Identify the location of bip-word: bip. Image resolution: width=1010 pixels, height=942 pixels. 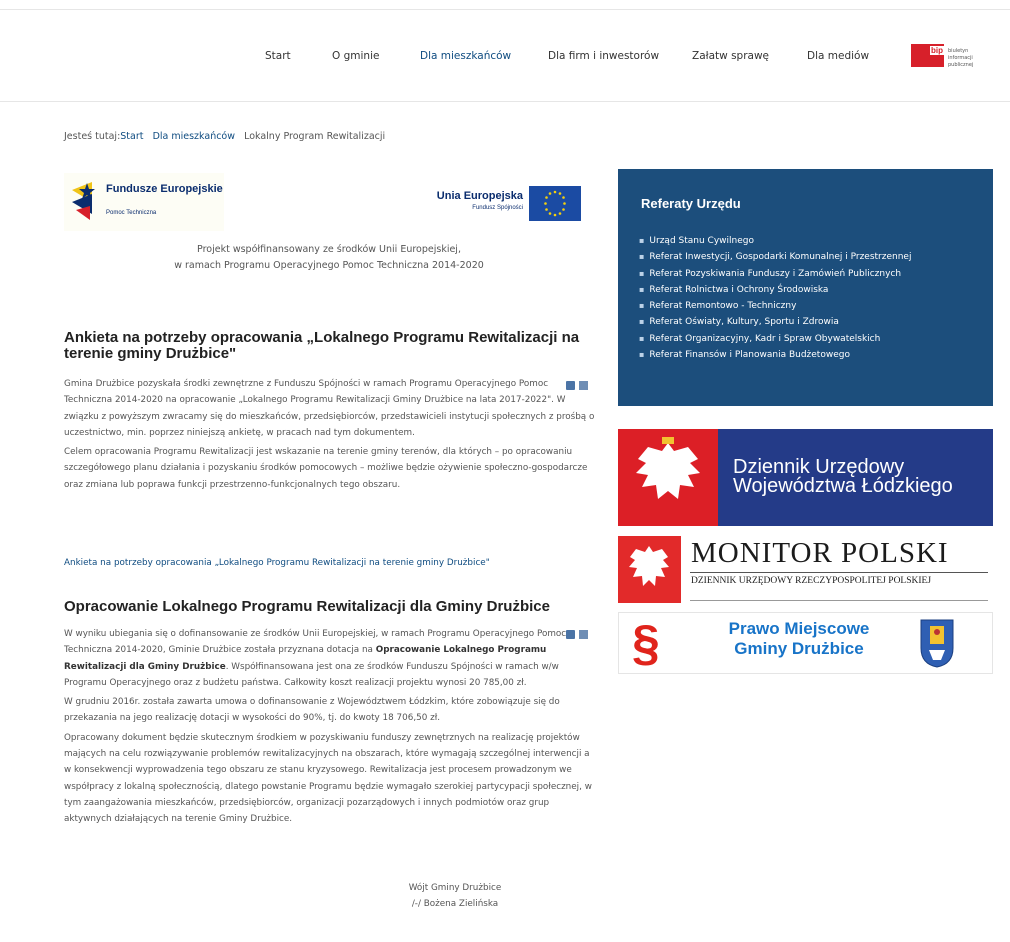
(937, 50).